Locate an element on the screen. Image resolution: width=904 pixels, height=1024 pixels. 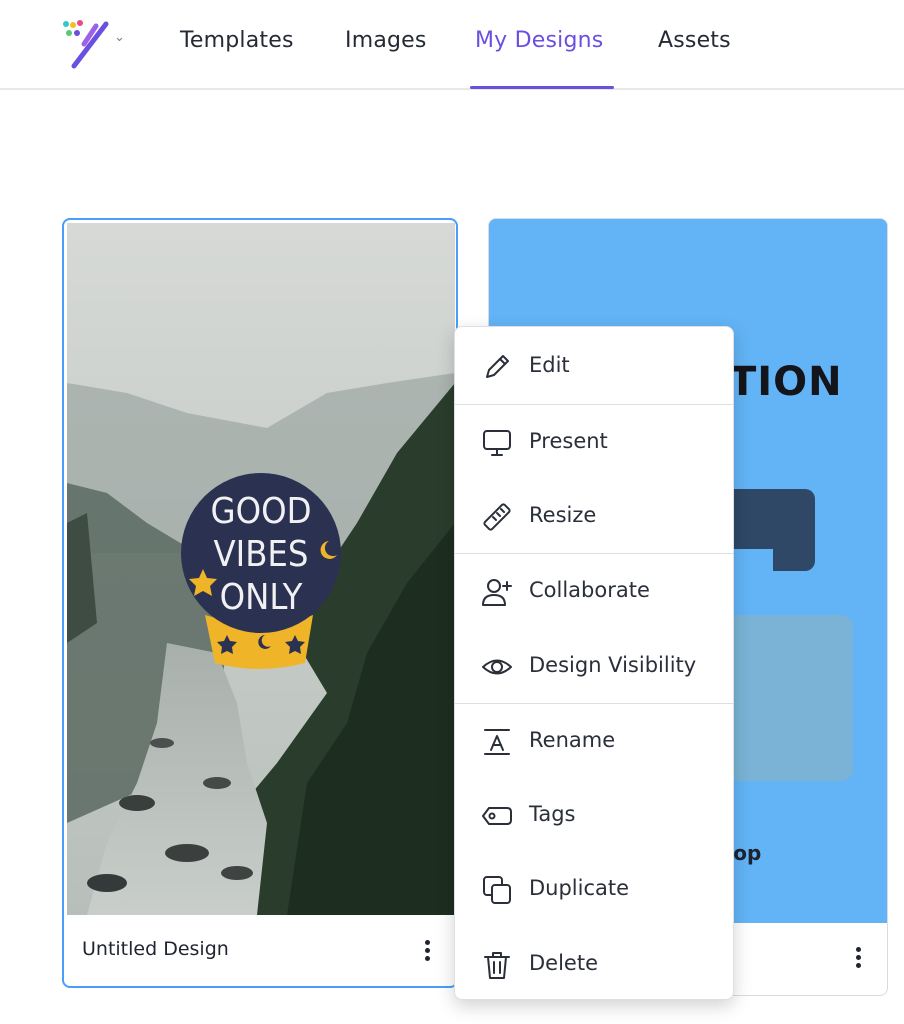
badge-text-line2: VIBES is located at coordinates (261, 554).